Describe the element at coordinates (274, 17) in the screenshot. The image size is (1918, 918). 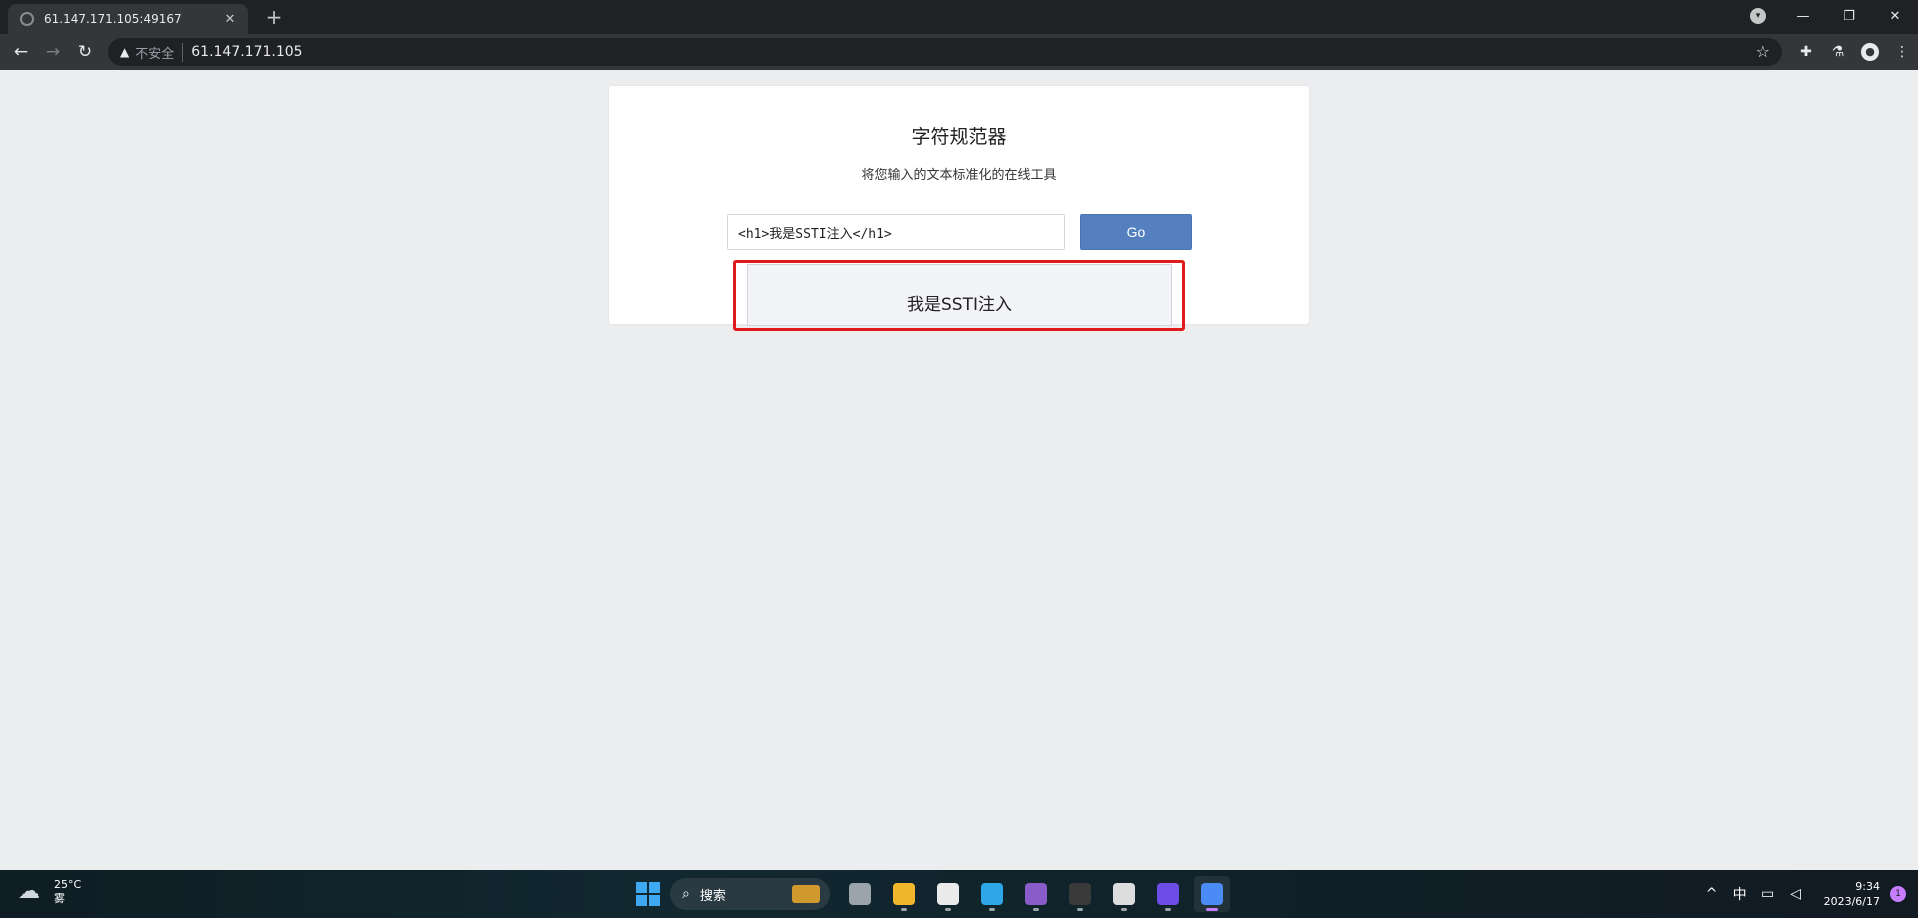
I see `new-tab-button: +` at that location.